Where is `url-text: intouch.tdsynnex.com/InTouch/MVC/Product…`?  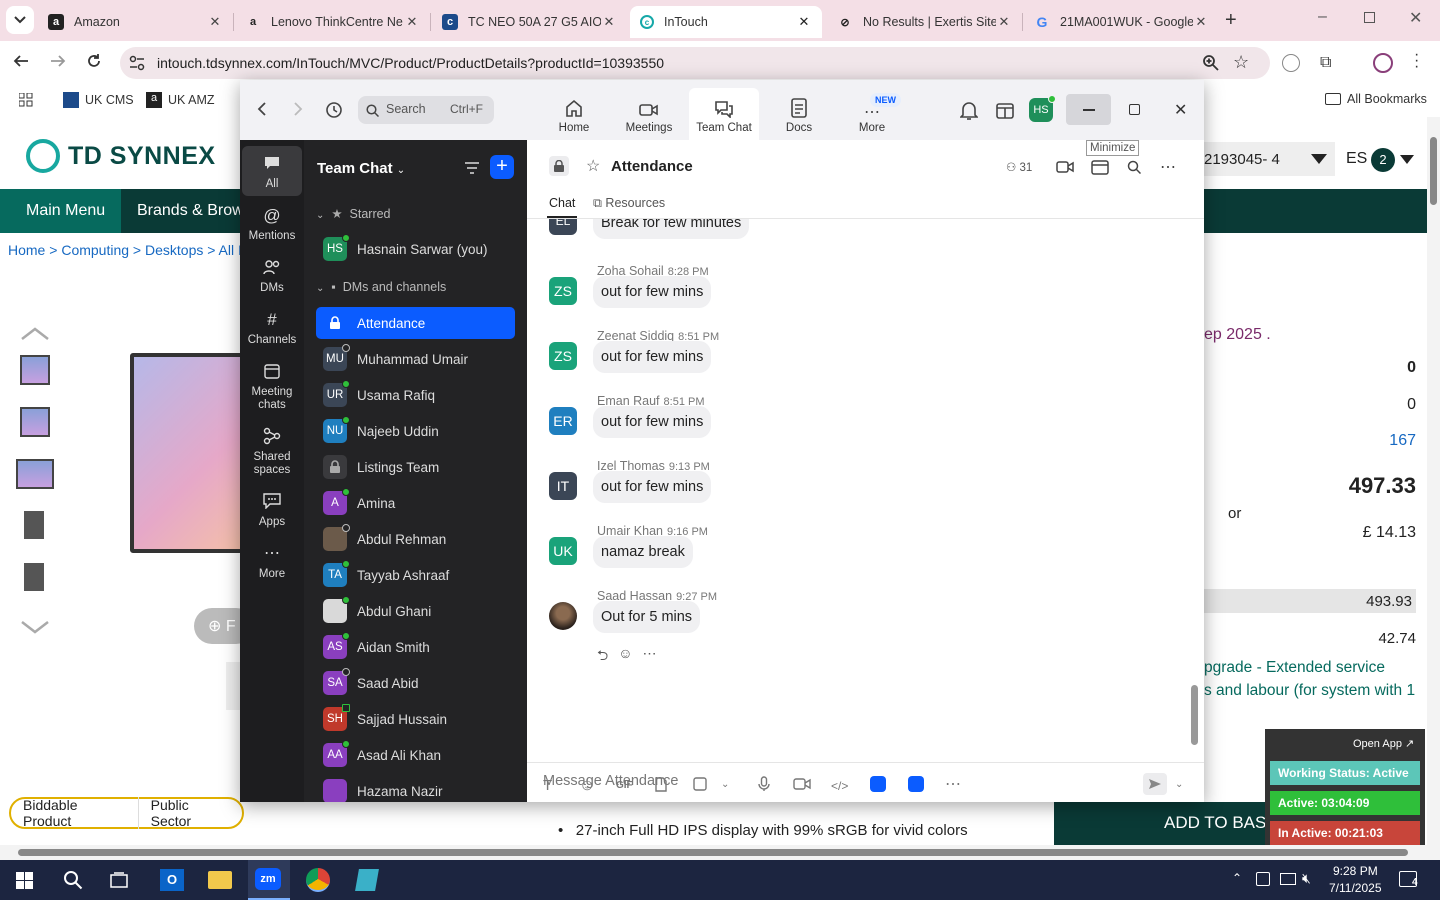 url-text: intouch.tdsynnex.com/InTouch/MVC/Product… is located at coordinates (410, 63).